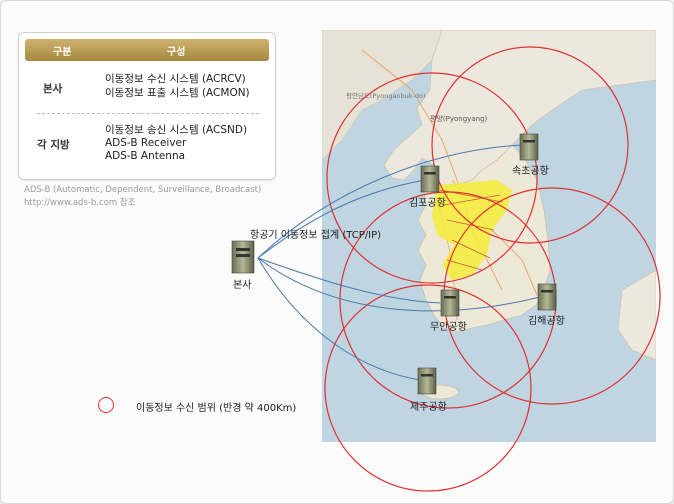 The height and width of the screenshot is (504, 674). I want to click on airport-label-gimpo: 김포공항, so click(427, 203).